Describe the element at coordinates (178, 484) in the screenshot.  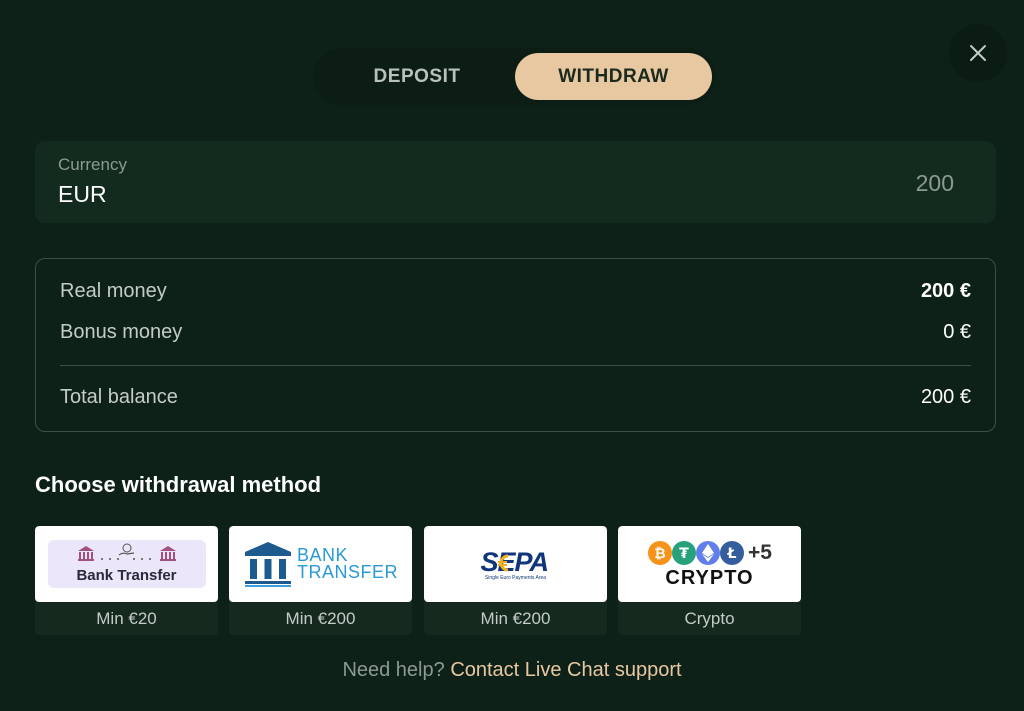
I see `methods-title: Choose withdrawal method` at that location.